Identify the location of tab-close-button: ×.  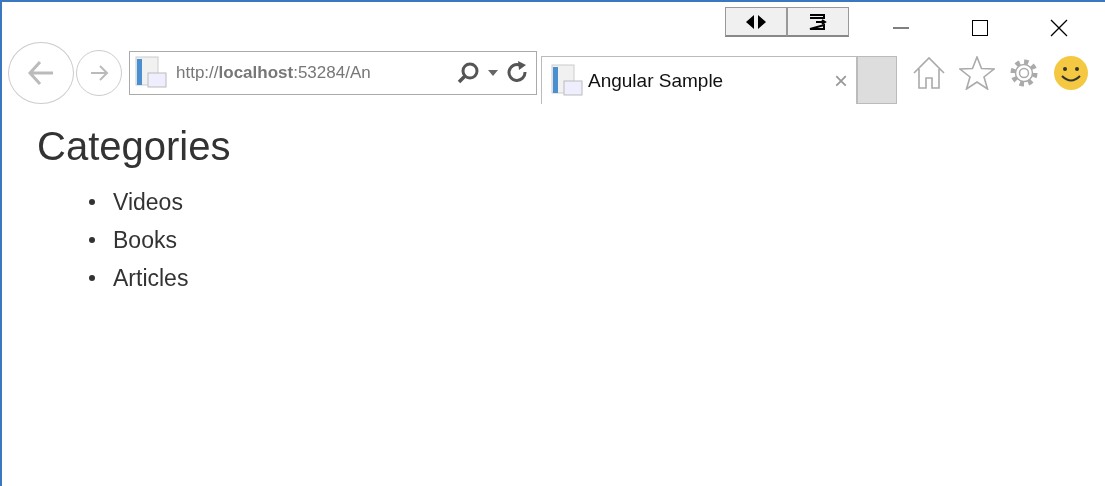
(841, 80).